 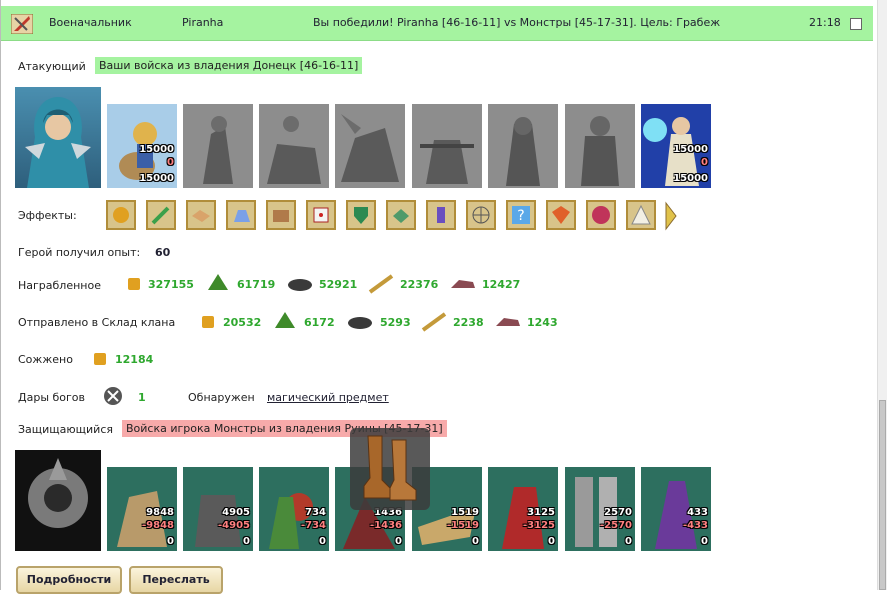 What do you see at coordinates (164, 283) in the screenshot?
I see `loot-gold: 327155` at bounding box center [164, 283].